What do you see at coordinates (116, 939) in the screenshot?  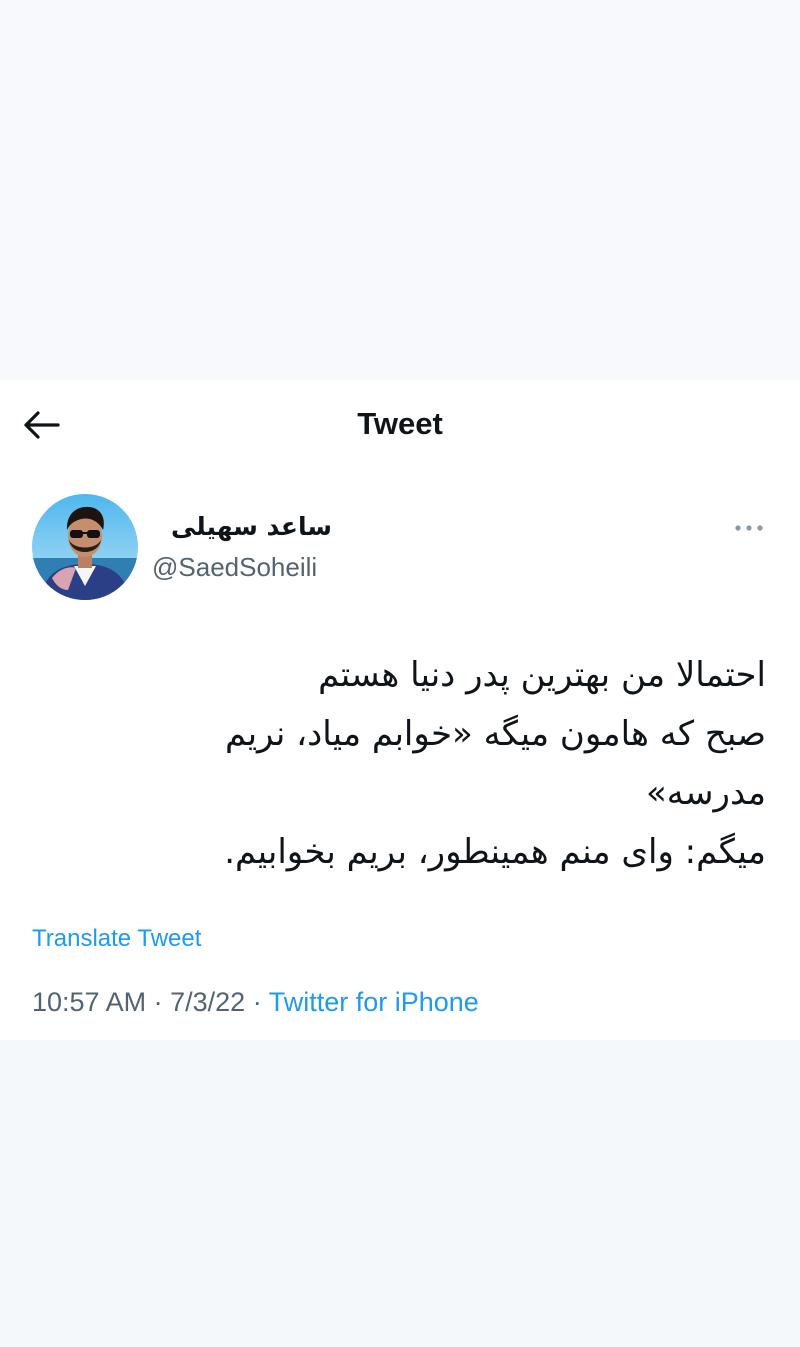 I see `translate-tweet-link: Translate Tweet` at bounding box center [116, 939].